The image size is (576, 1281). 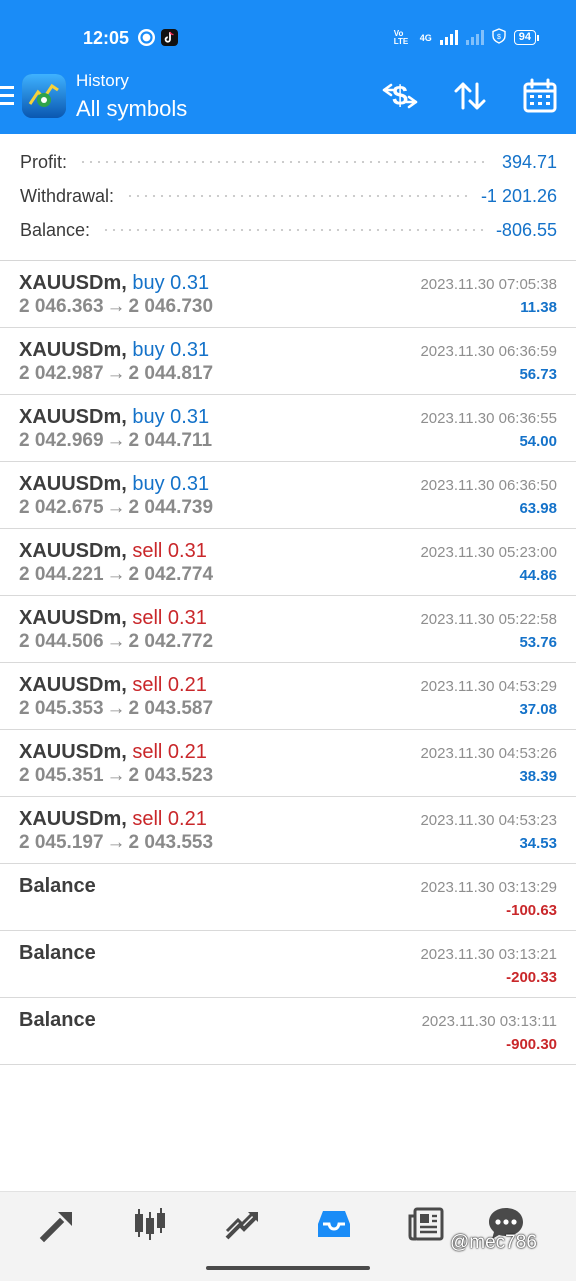 I want to click on deal-close-price: 2 043.523, so click(x=171, y=775).